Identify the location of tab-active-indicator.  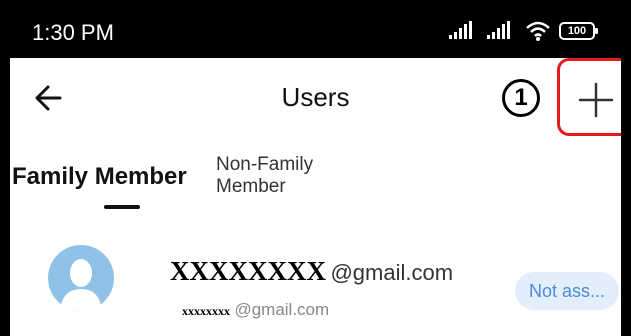
(122, 207).